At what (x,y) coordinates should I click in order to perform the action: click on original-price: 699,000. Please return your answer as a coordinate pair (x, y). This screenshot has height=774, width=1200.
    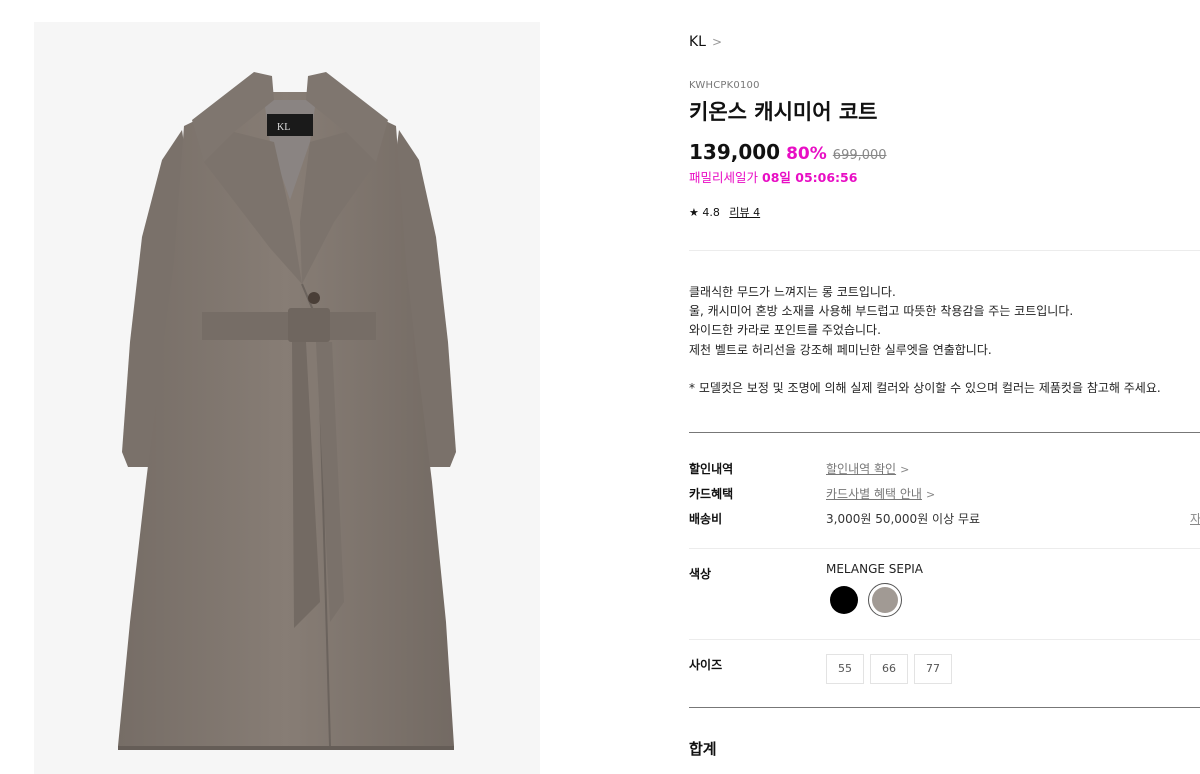
    Looking at the image, I should click on (859, 155).